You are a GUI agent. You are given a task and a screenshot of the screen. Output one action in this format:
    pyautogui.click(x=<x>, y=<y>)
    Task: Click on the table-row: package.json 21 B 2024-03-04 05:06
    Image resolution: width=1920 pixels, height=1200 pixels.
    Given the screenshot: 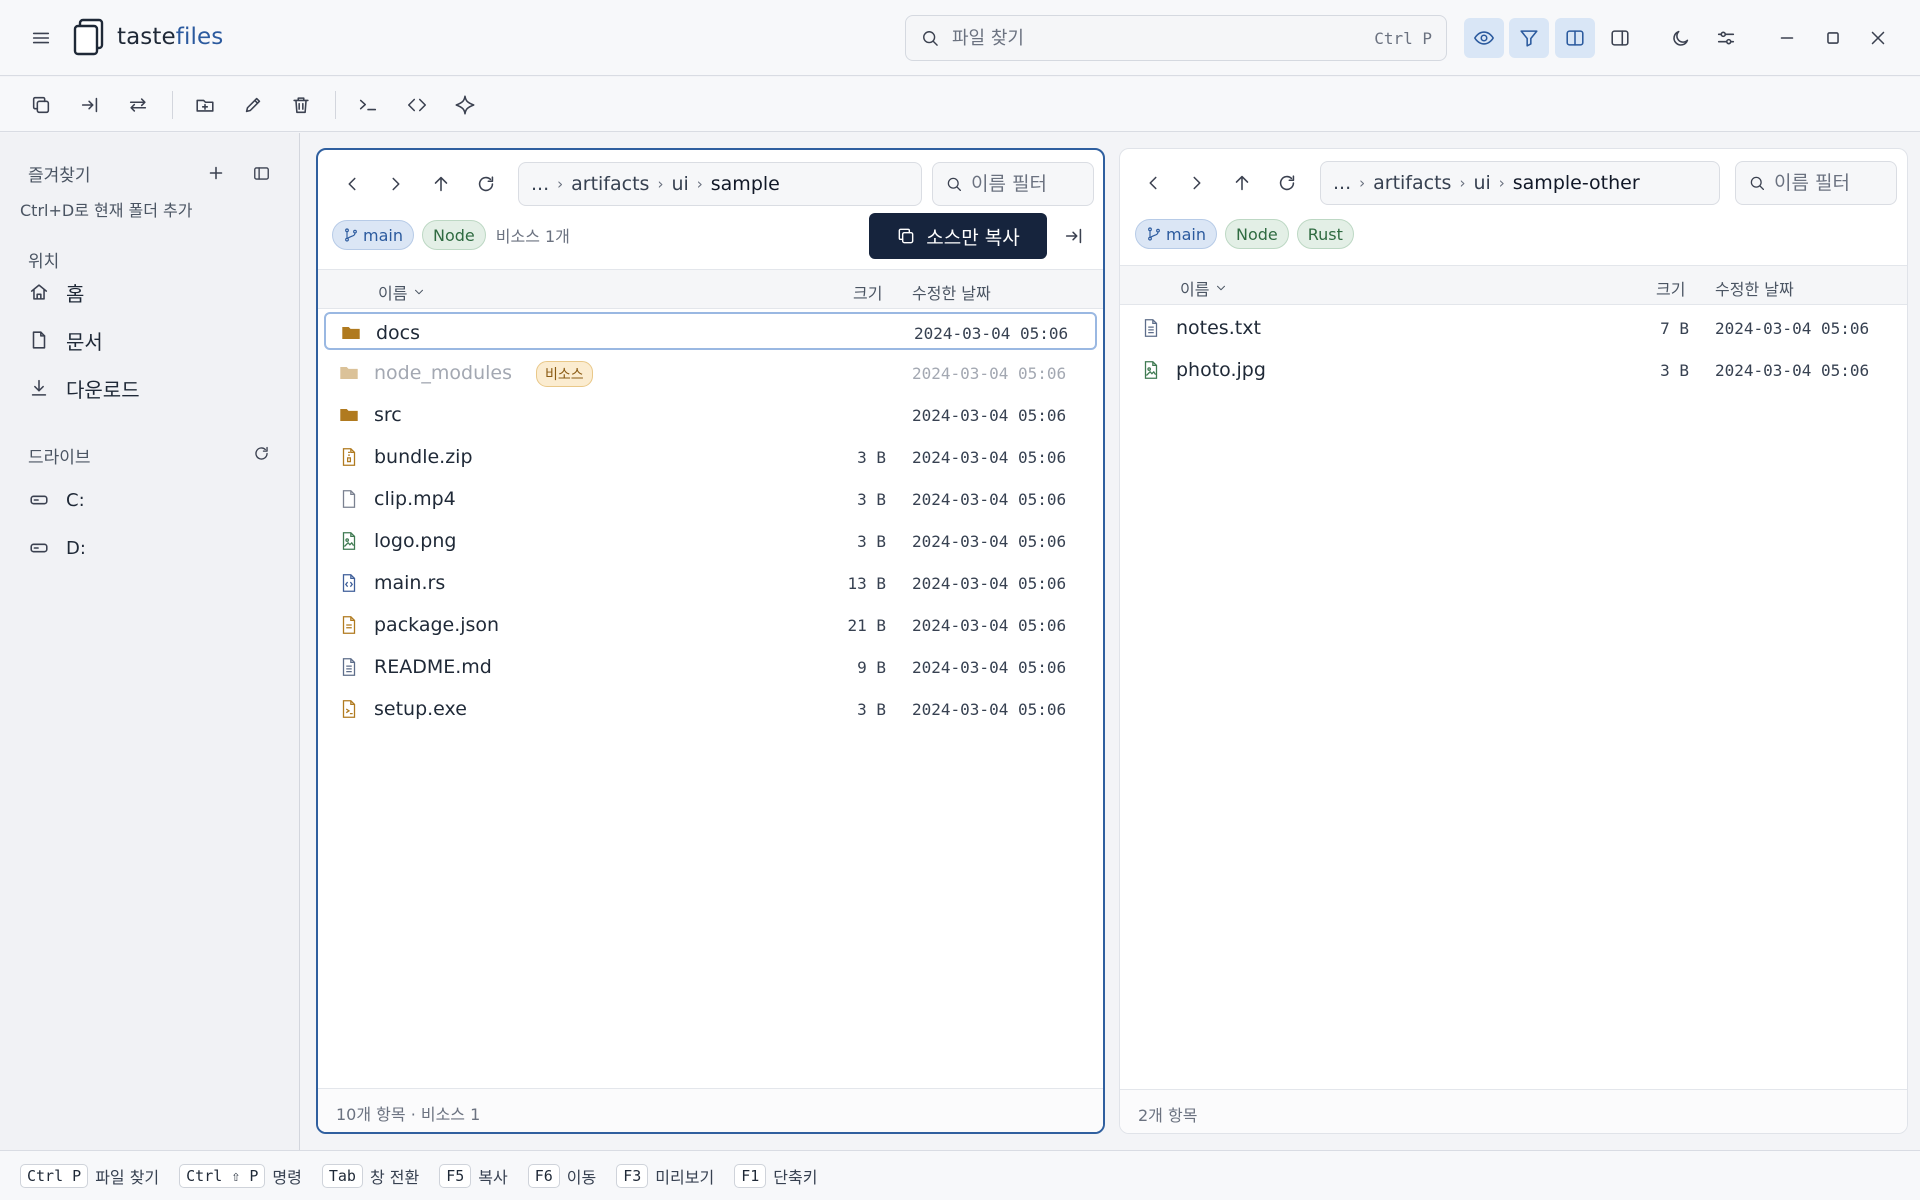 What is the action you would take?
    pyautogui.click(x=710, y=625)
    